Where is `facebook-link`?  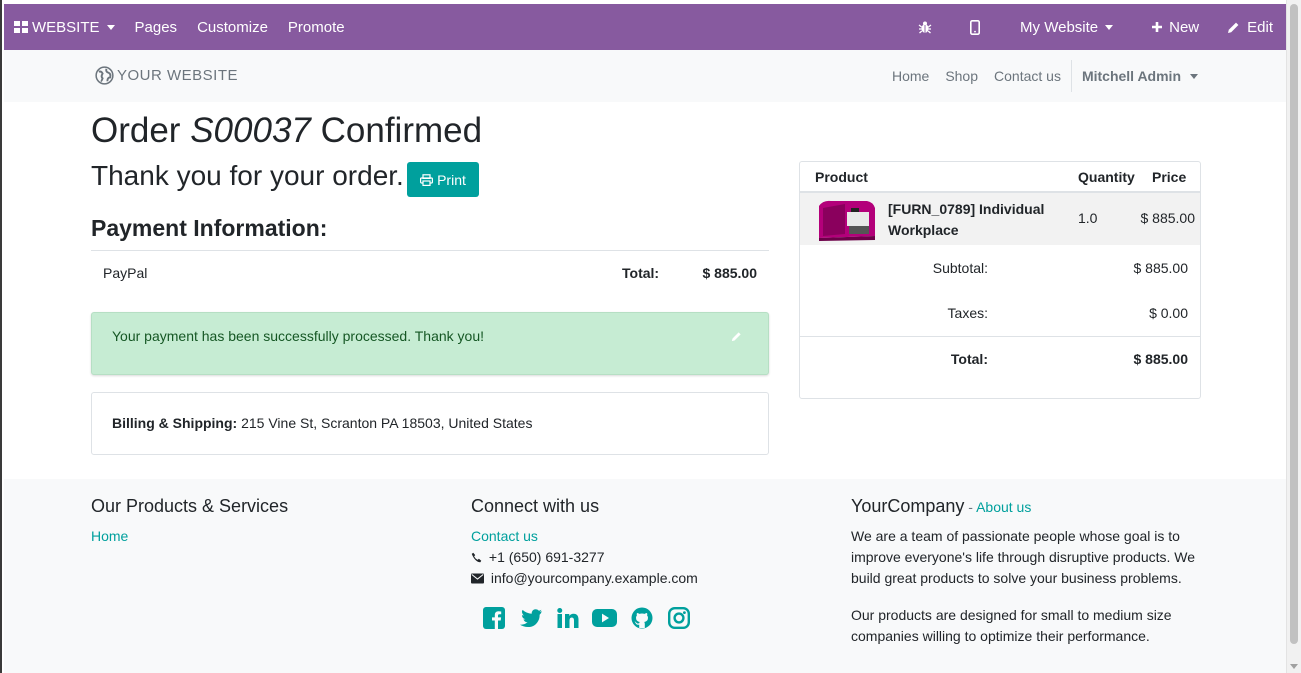
facebook-link is located at coordinates (493, 618).